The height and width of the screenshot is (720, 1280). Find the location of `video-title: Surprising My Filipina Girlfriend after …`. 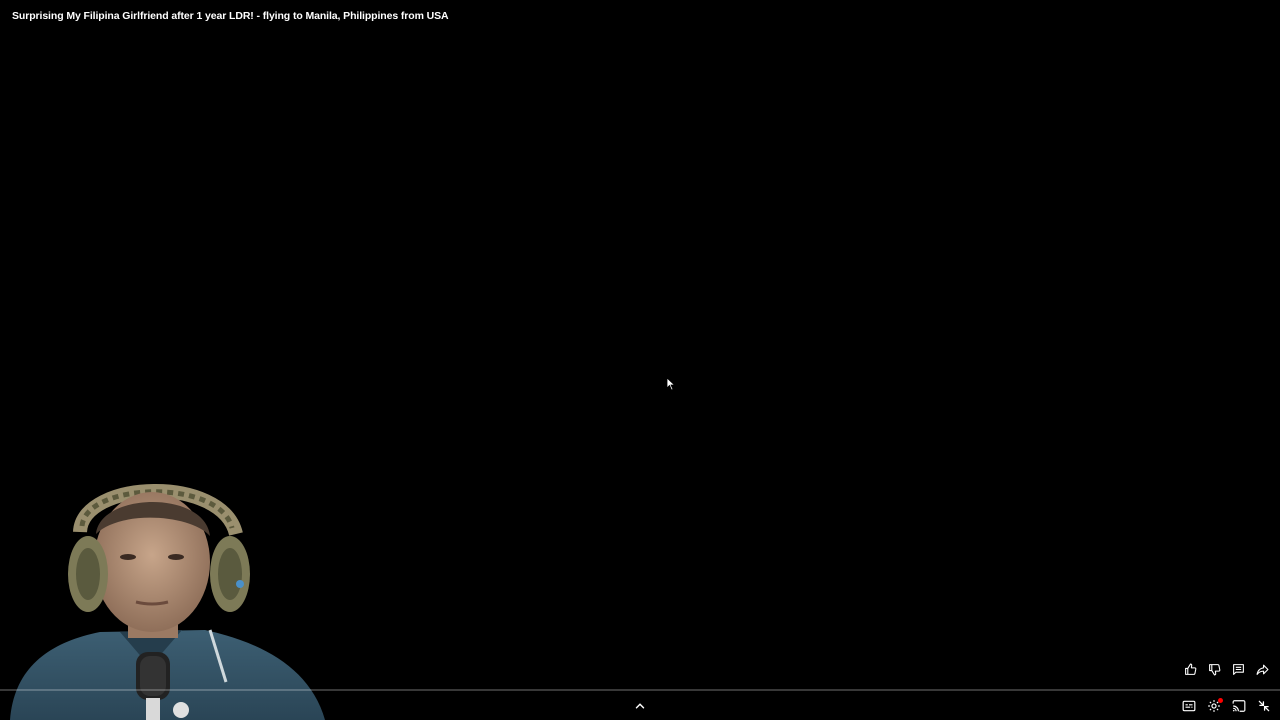

video-title: Surprising My Filipina Girlfriend after … is located at coordinates (230, 16).